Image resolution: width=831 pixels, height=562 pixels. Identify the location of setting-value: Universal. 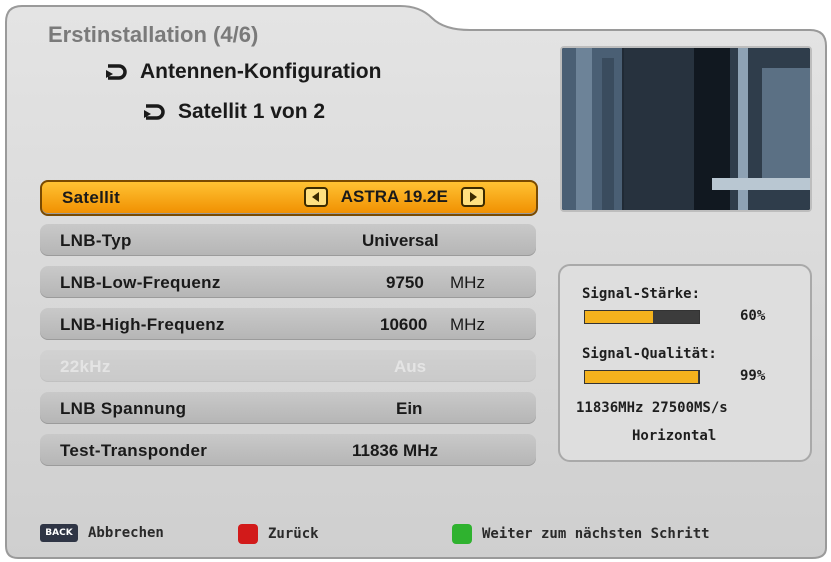
(400, 240).